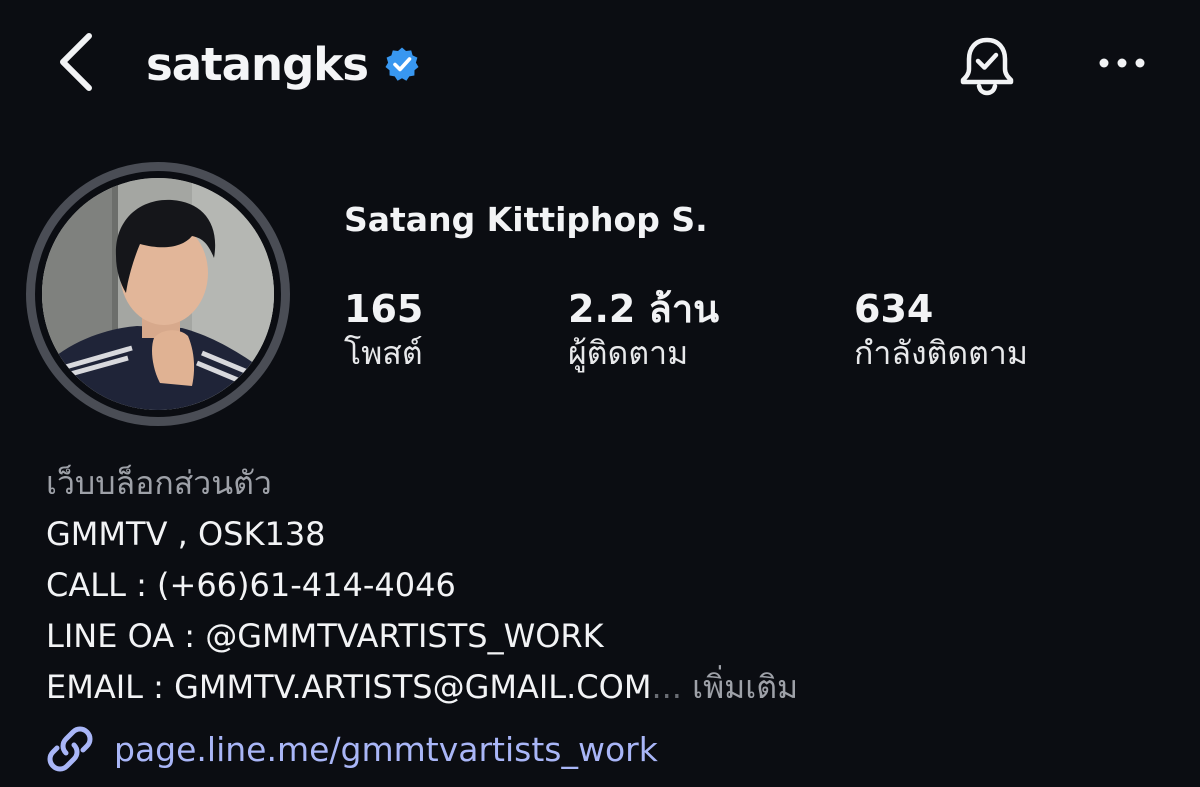 The height and width of the screenshot is (787, 1200). What do you see at coordinates (740, 687) in the screenshot?
I see `bio-more-link: เพิ่มเติม` at bounding box center [740, 687].